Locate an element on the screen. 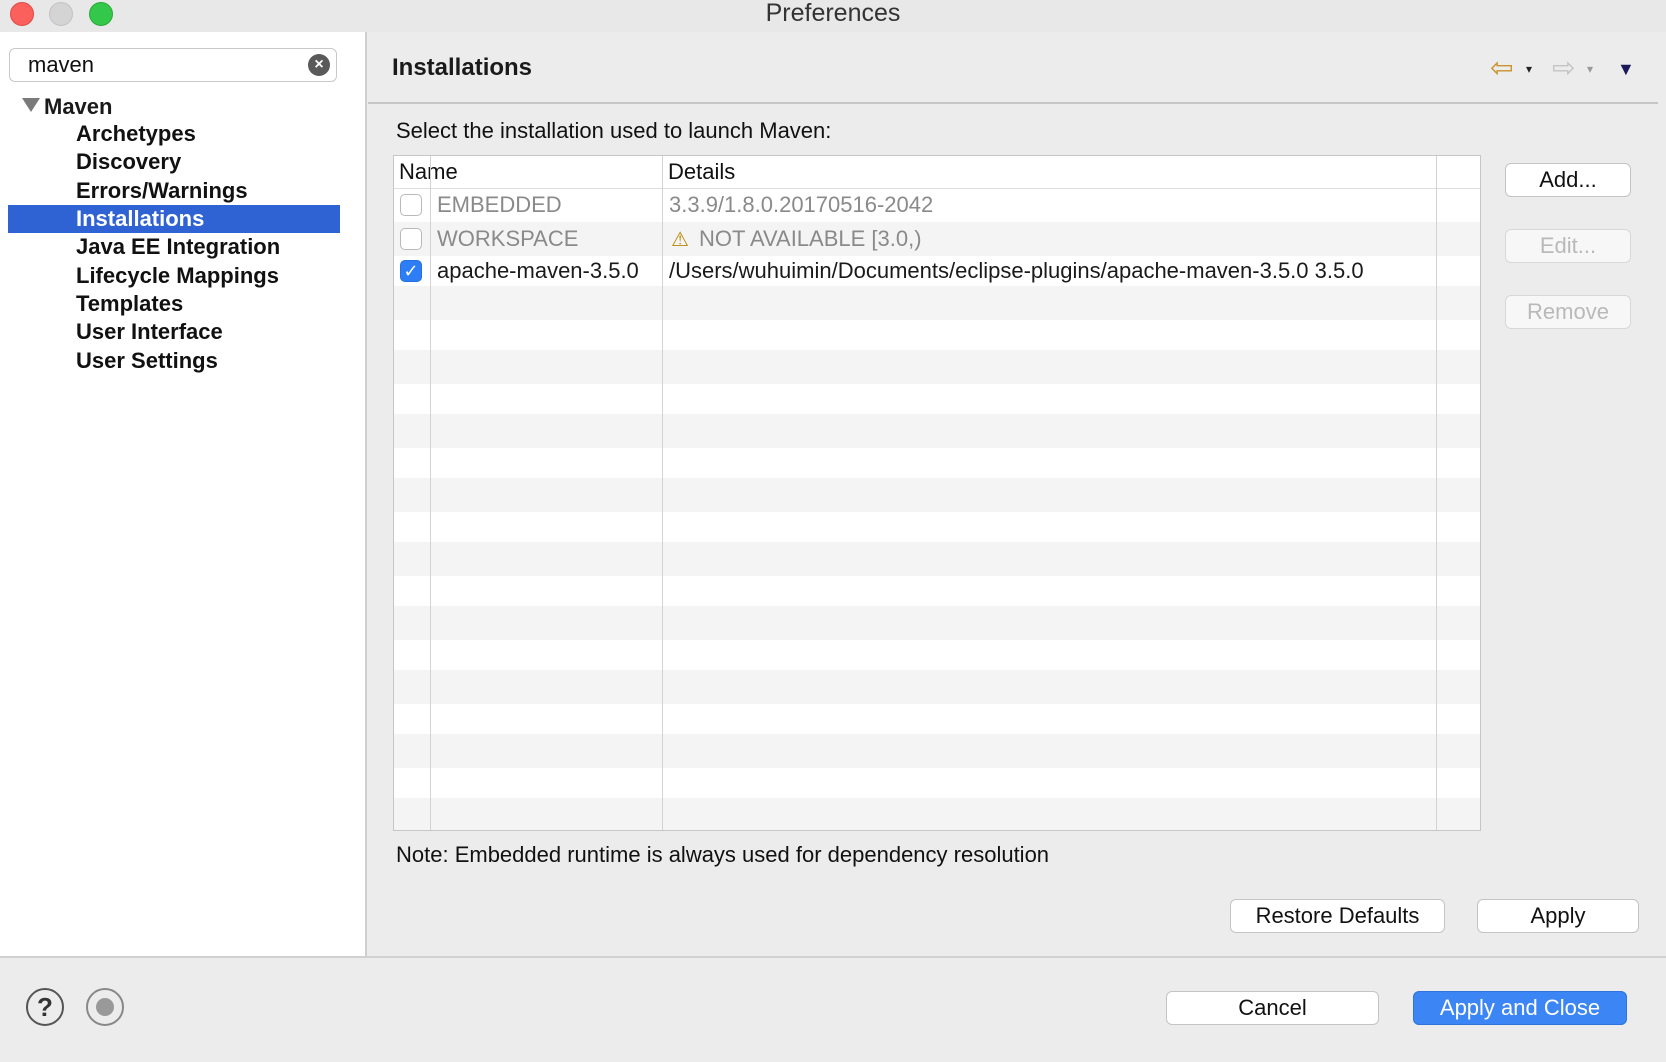 The height and width of the screenshot is (1062, 1666). table-header: Name Details is located at coordinates (937, 172).